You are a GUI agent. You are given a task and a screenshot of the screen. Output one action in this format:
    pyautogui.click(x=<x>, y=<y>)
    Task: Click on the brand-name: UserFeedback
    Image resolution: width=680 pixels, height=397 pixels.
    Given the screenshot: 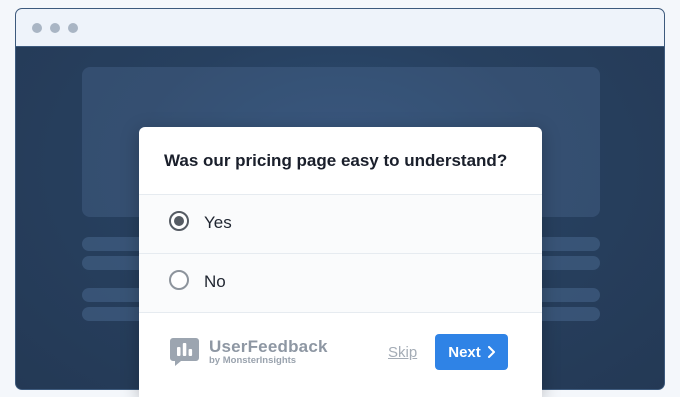 What is the action you would take?
    pyautogui.click(x=268, y=346)
    